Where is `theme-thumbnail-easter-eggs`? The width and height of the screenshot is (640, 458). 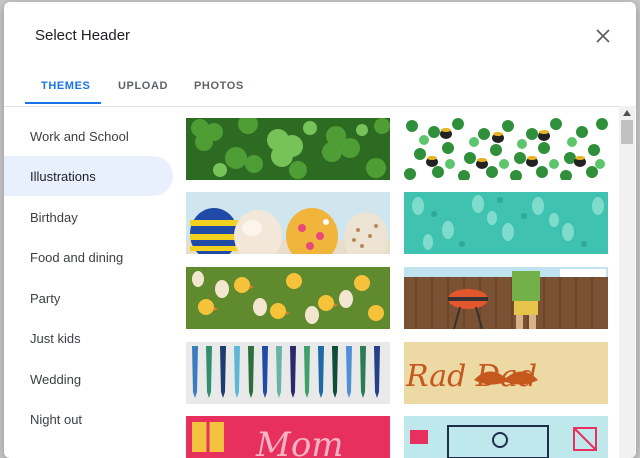
theme-thumbnail-easter-eggs is located at coordinates (288, 223).